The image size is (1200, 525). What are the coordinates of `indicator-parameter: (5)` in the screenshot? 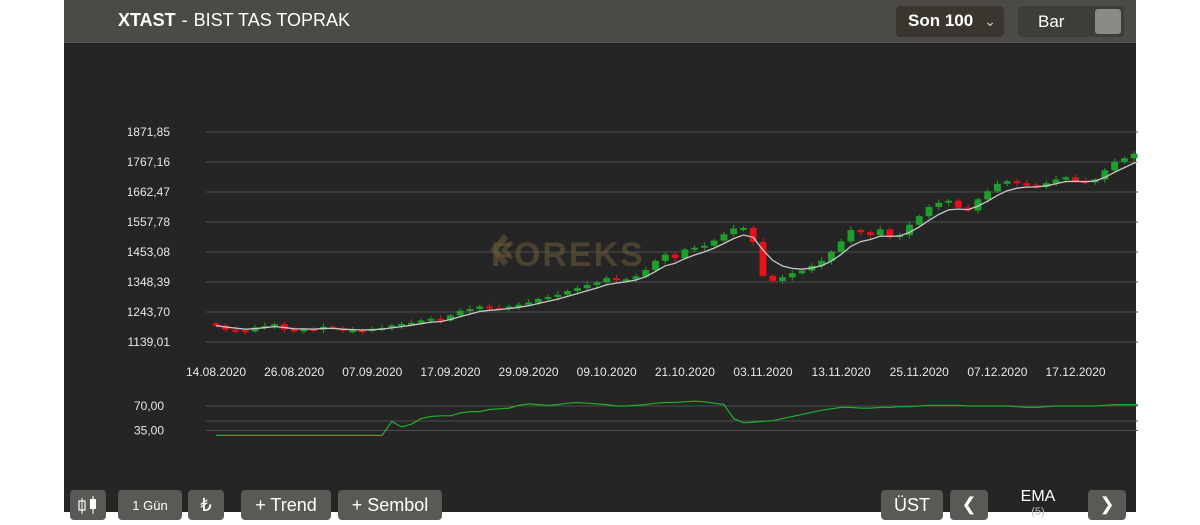 It's located at (1038, 512).